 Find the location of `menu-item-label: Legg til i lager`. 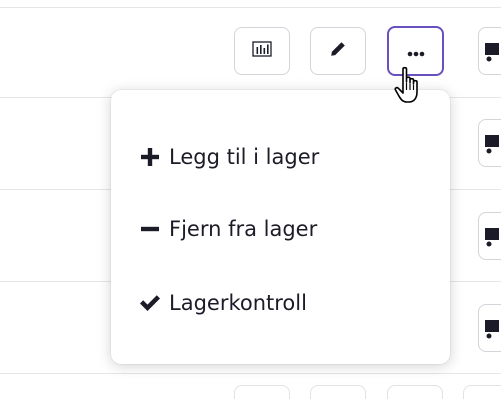

menu-item-label: Legg til i lager is located at coordinates (244, 157).